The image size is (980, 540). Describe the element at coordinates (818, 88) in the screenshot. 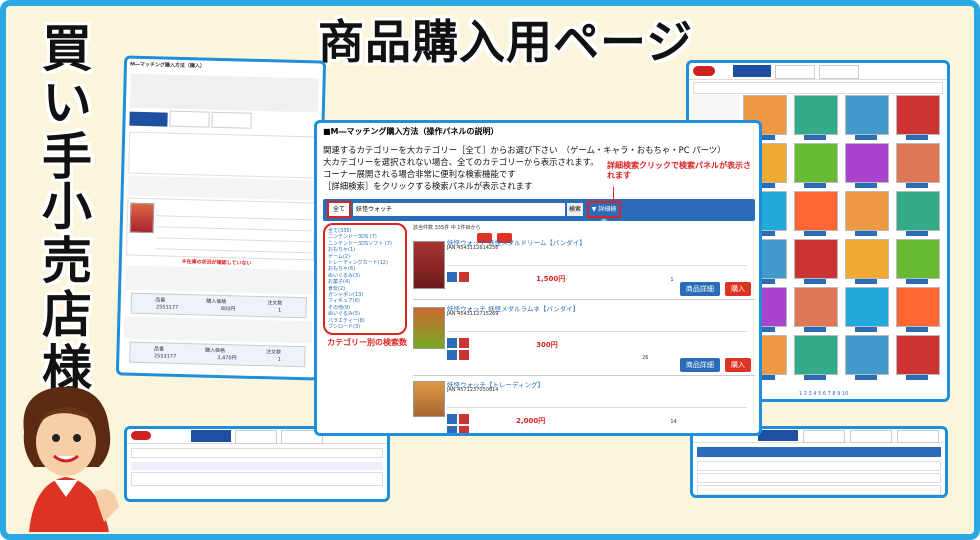

I see `right-card-search` at that location.